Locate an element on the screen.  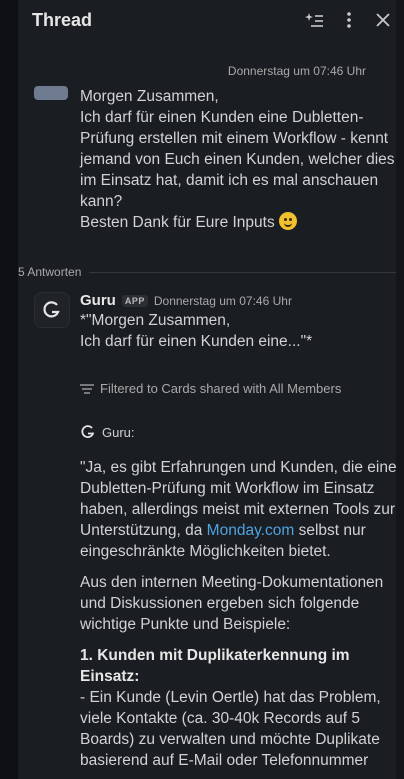
thread-header: Thread is located at coordinates (207, 20).